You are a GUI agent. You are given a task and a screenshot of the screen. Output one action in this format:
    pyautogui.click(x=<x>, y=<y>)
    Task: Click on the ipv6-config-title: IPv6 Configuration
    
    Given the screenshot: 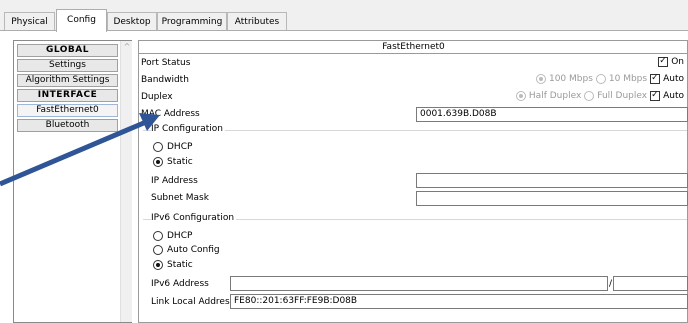 What is the action you would take?
    pyautogui.click(x=194, y=218)
    